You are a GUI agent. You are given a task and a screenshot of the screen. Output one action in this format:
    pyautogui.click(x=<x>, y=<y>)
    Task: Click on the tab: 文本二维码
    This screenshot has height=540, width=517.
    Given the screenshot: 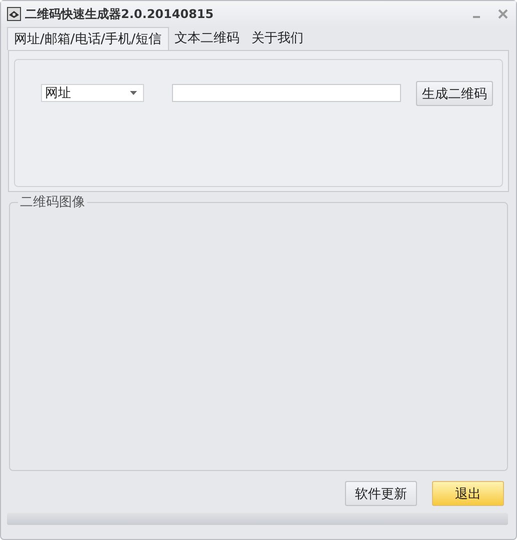 What is the action you would take?
    pyautogui.click(x=207, y=38)
    